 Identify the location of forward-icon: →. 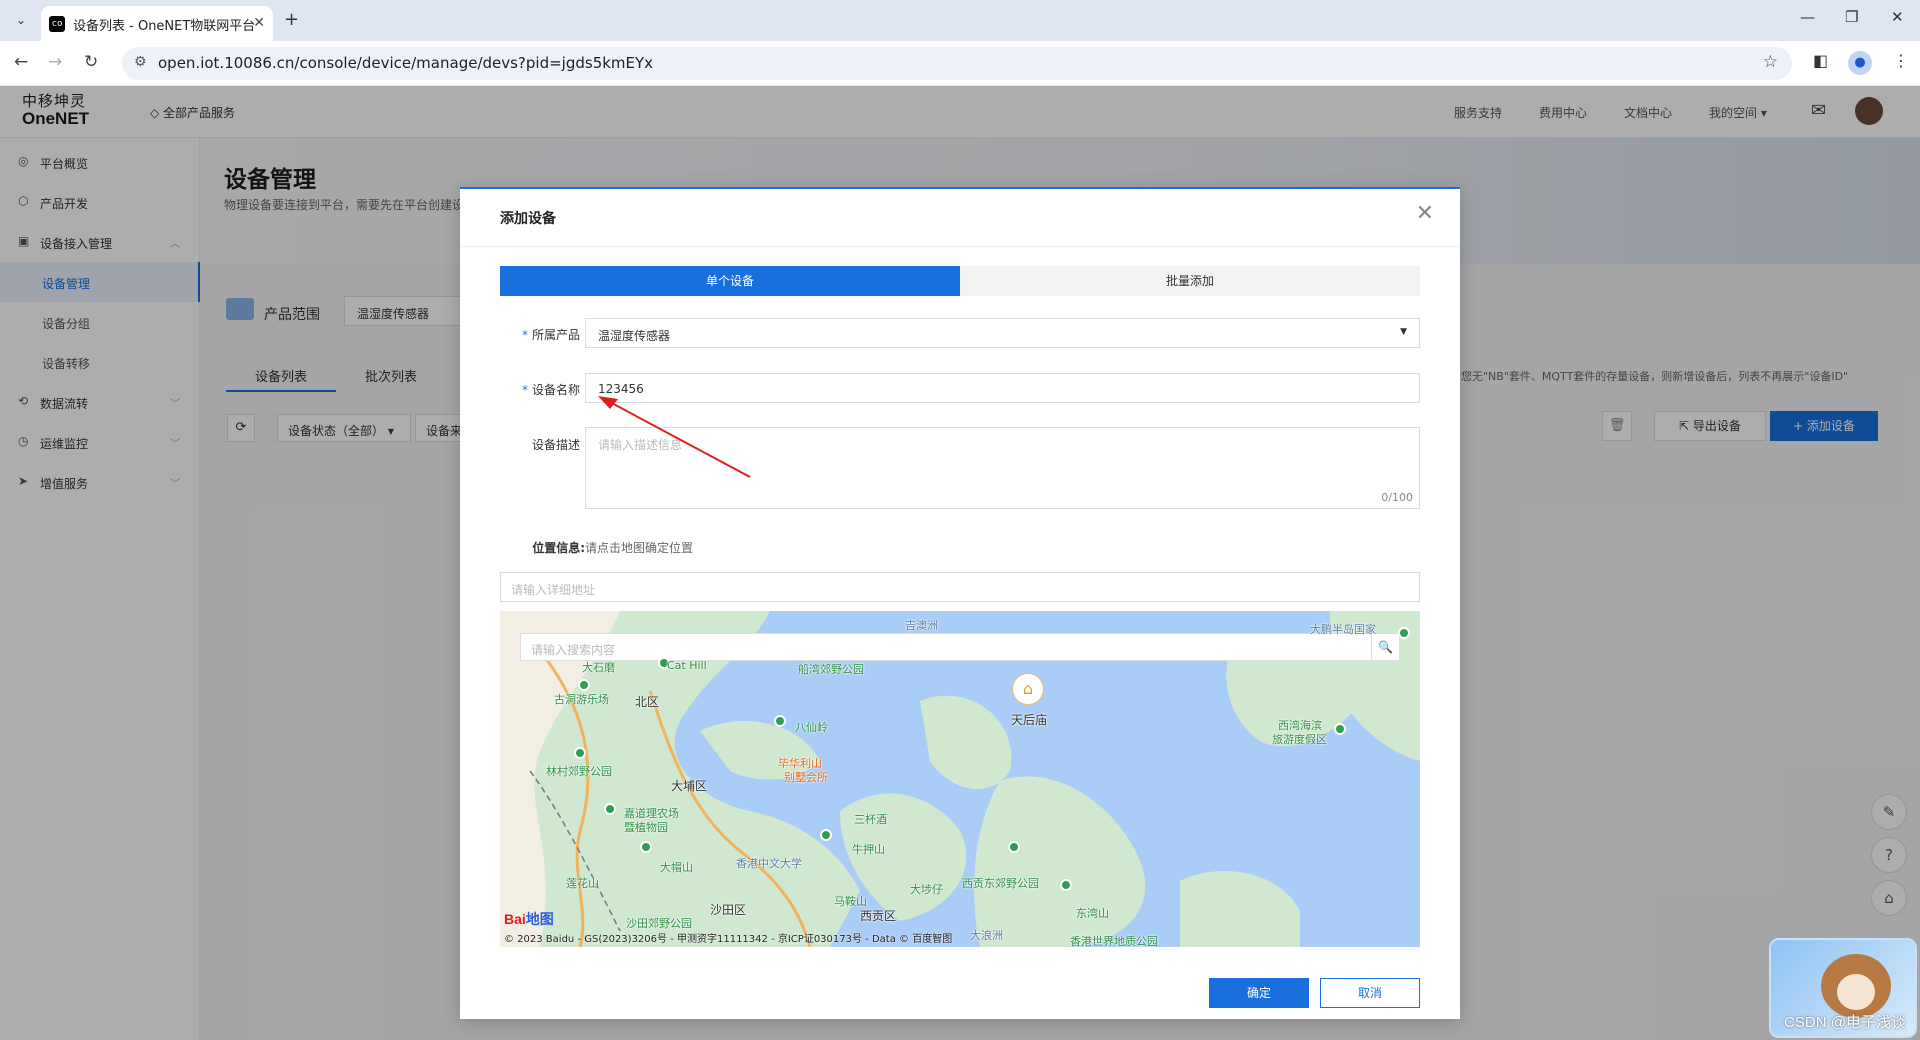
(55, 62).